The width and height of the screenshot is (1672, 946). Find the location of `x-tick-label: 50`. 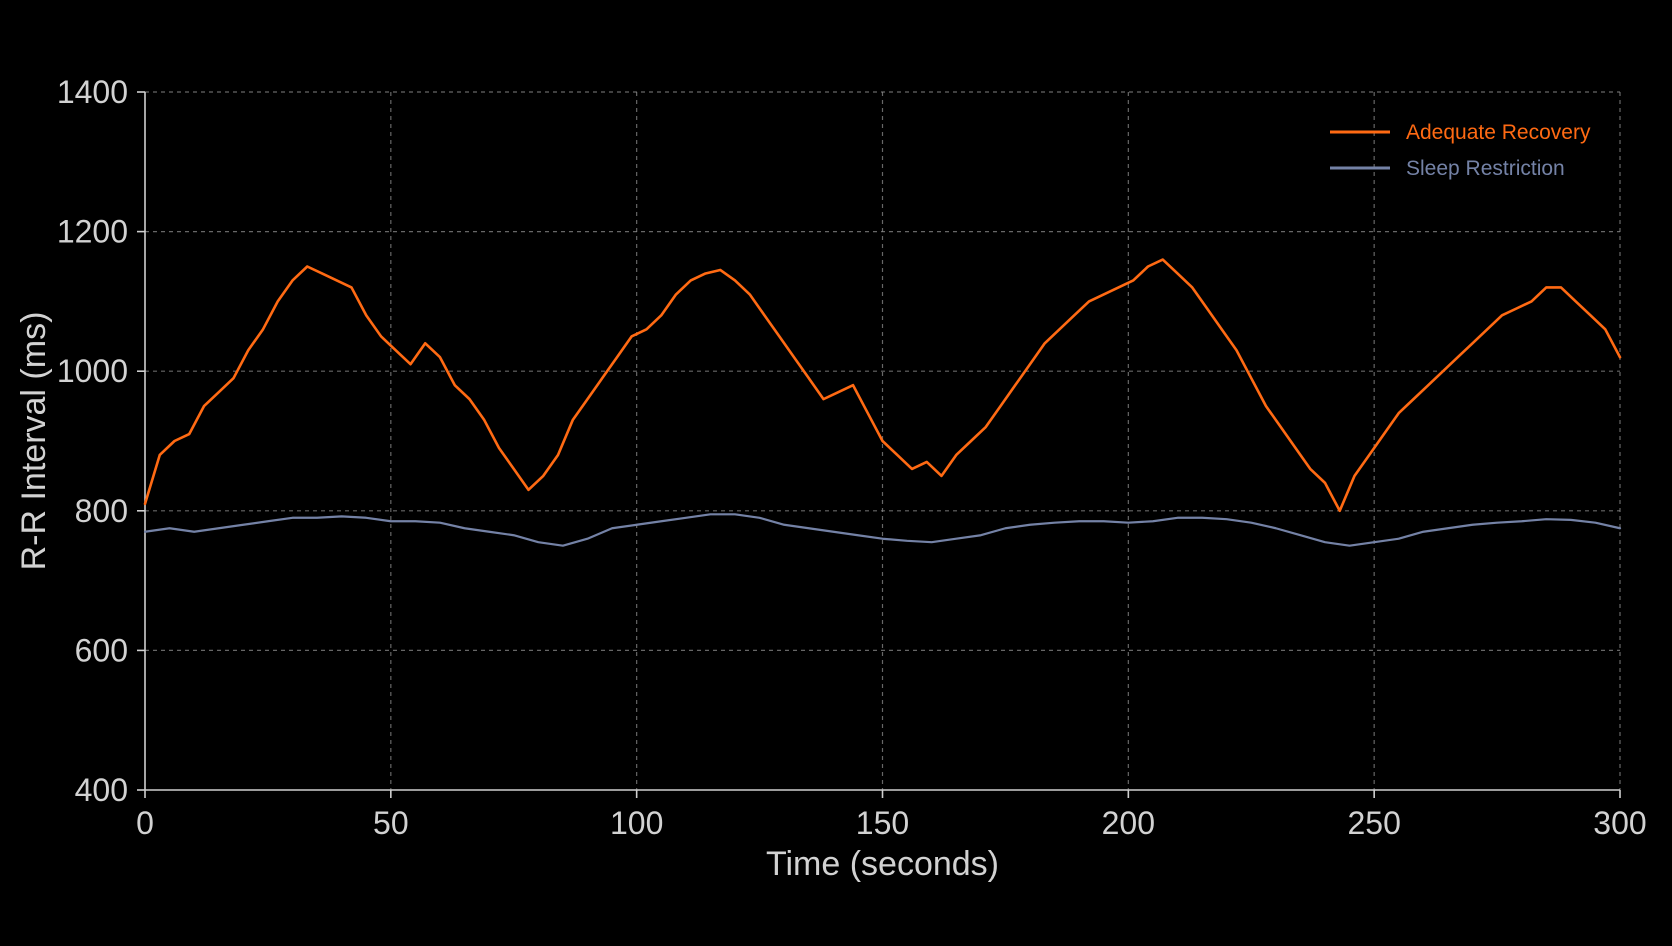

x-tick-label: 50 is located at coordinates (391, 823).